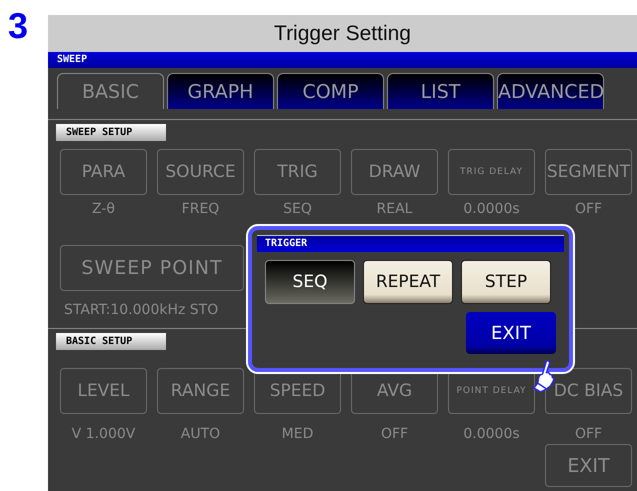 Image resolution: width=637 pixels, height=491 pixels. I want to click on setting-value: REAL, so click(394, 209).